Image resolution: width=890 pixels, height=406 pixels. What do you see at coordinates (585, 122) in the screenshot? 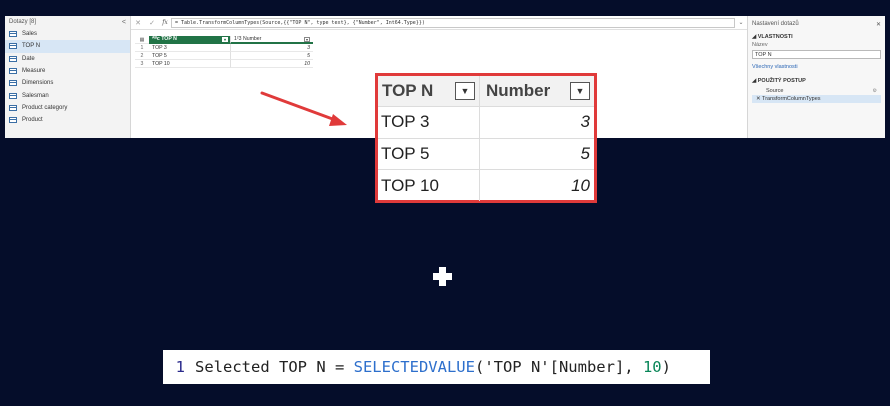
I see `cell-number: 3` at bounding box center [585, 122].